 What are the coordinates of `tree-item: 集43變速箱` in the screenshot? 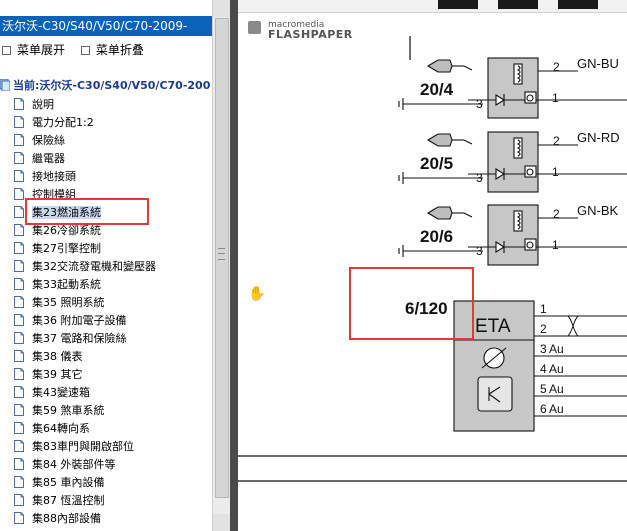 It's located at (85, 393).